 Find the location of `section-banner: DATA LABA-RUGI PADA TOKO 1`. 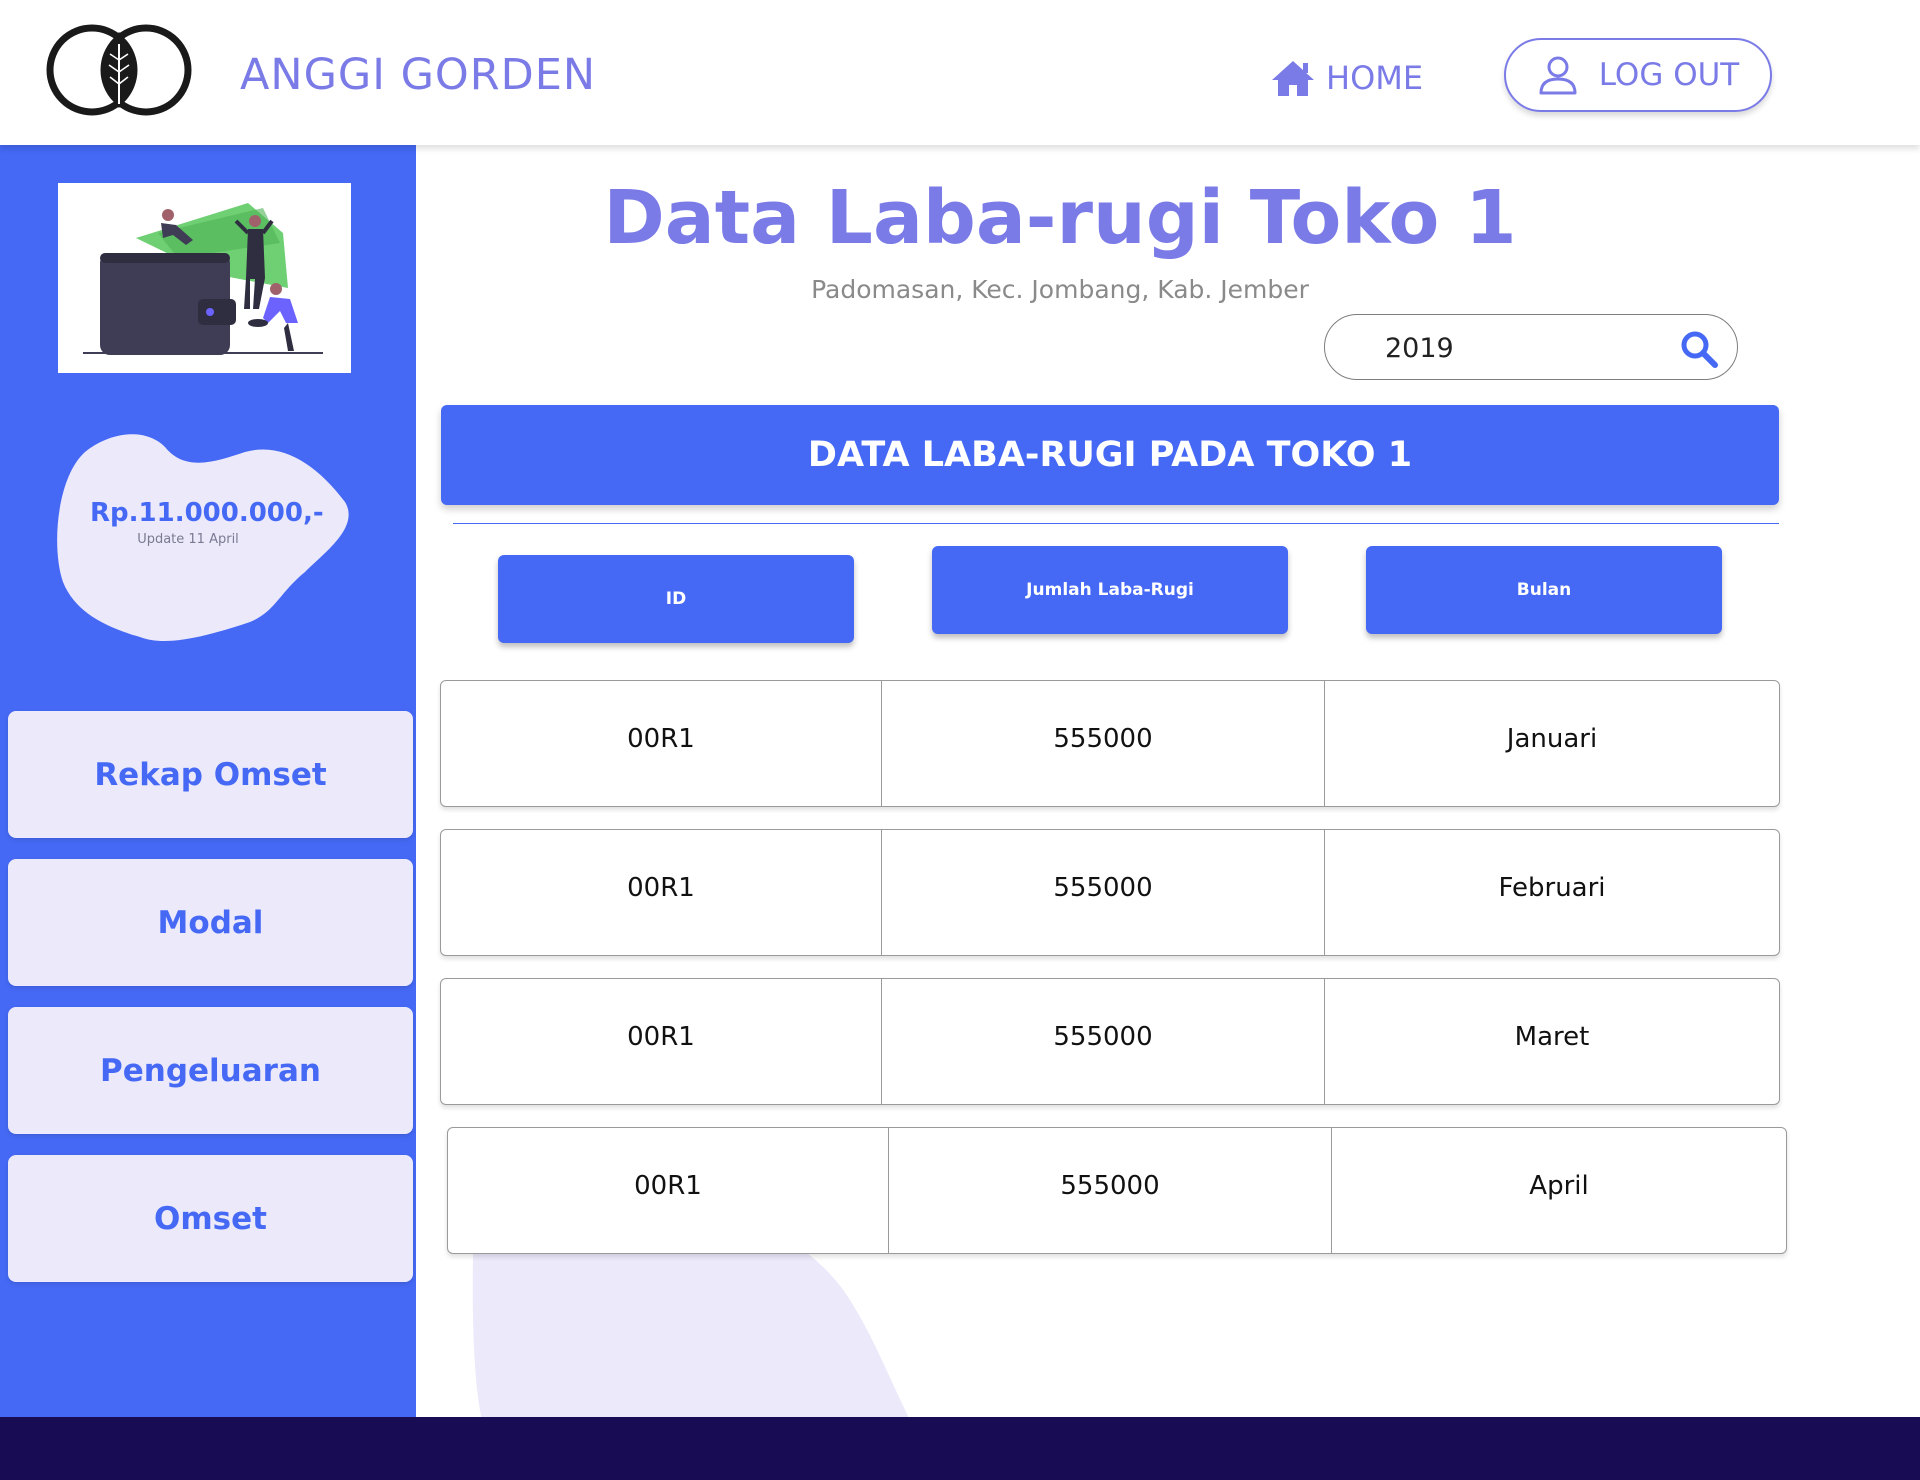

section-banner: DATA LABA-RUGI PADA TOKO 1 is located at coordinates (1110, 455).